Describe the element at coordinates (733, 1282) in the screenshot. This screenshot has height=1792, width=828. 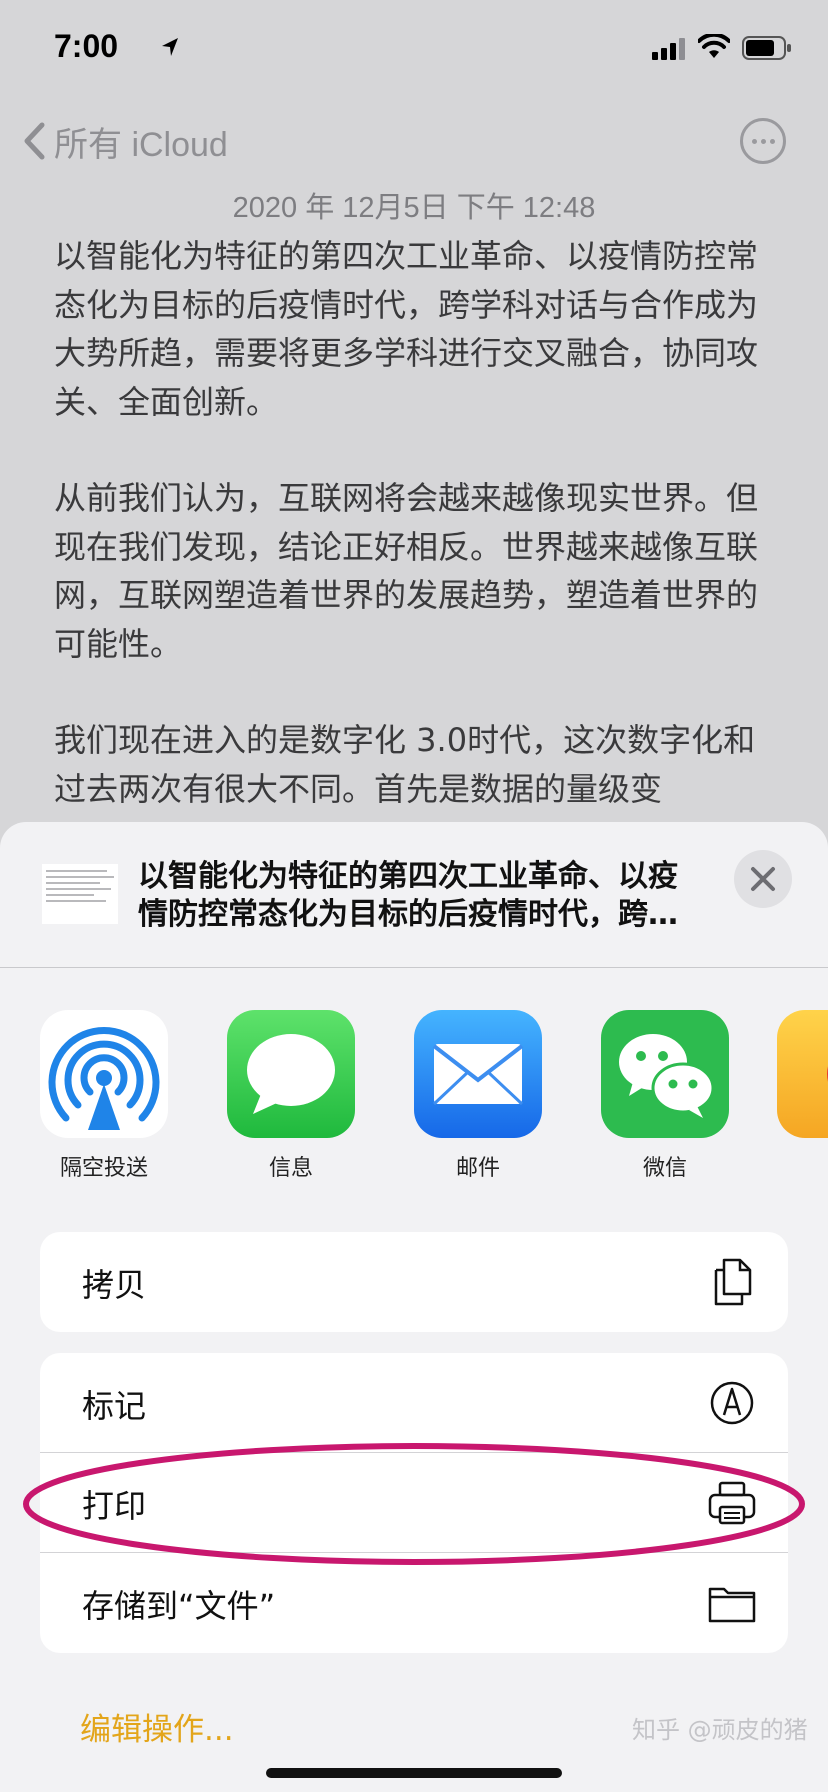
I see `copy-icon` at that location.